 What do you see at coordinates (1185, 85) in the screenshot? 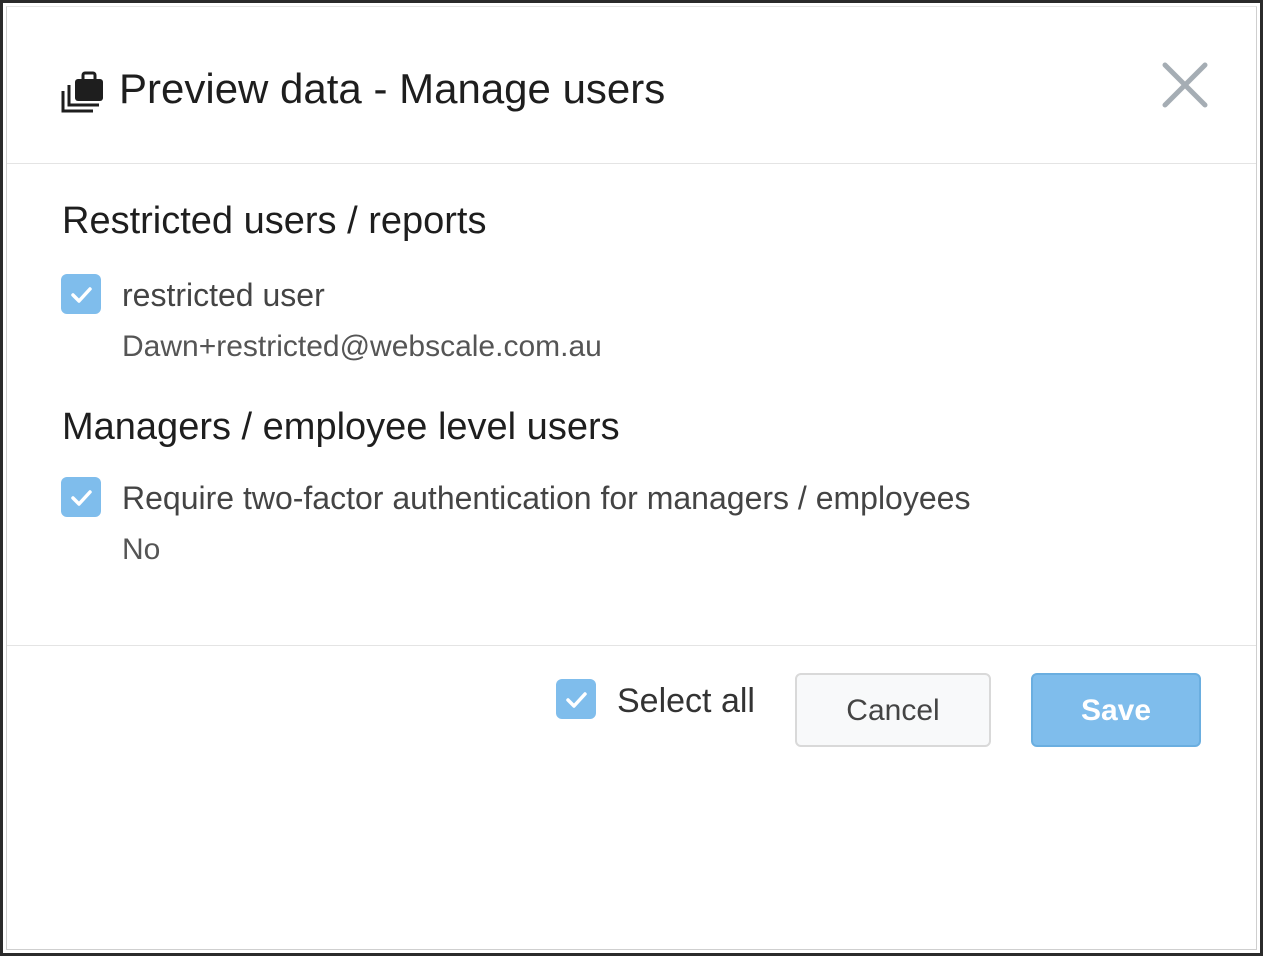
I see `close-icon` at bounding box center [1185, 85].